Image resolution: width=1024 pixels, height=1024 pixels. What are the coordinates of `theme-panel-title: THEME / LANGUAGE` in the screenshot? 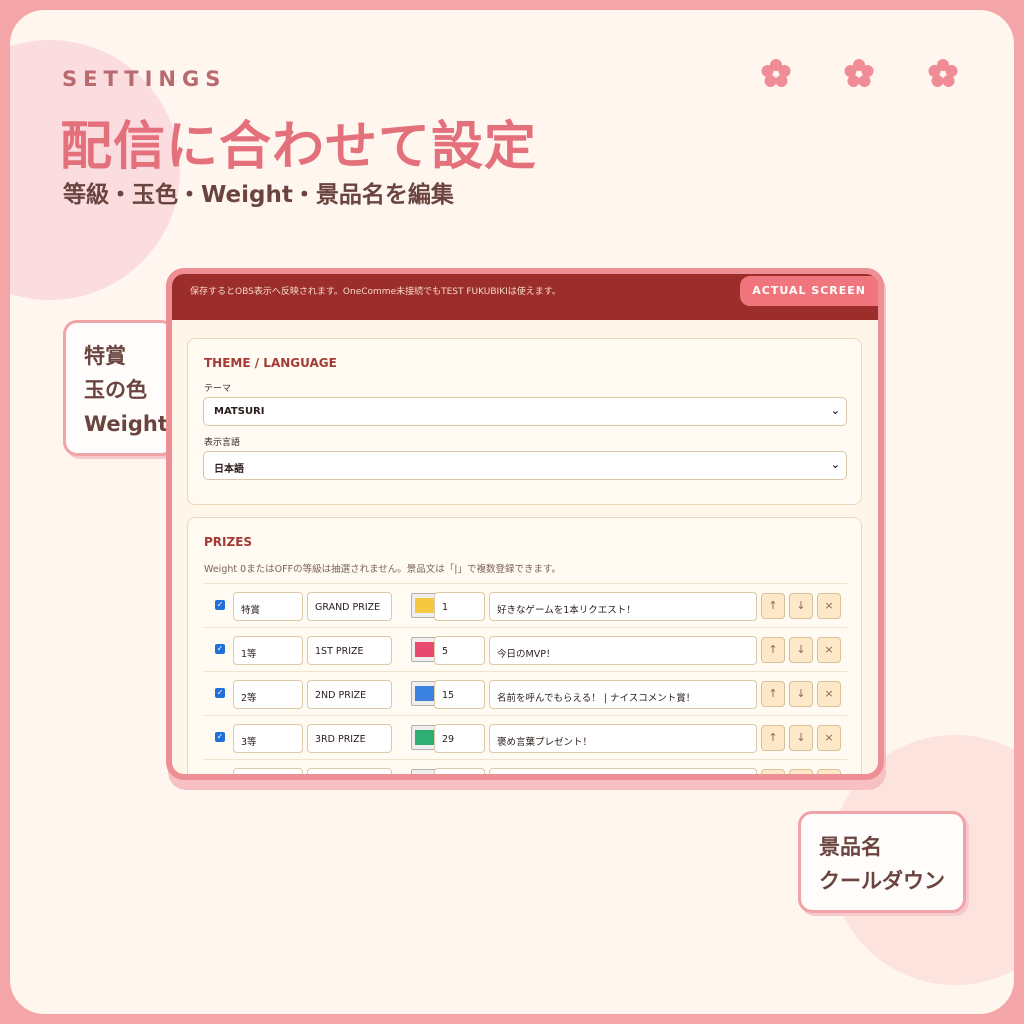 It's located at (270, 363).